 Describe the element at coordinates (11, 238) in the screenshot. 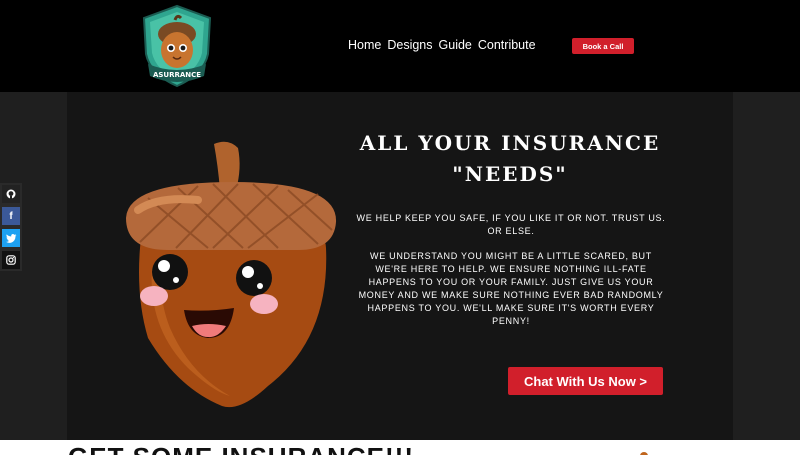

I see `twitter-icon` at that location.